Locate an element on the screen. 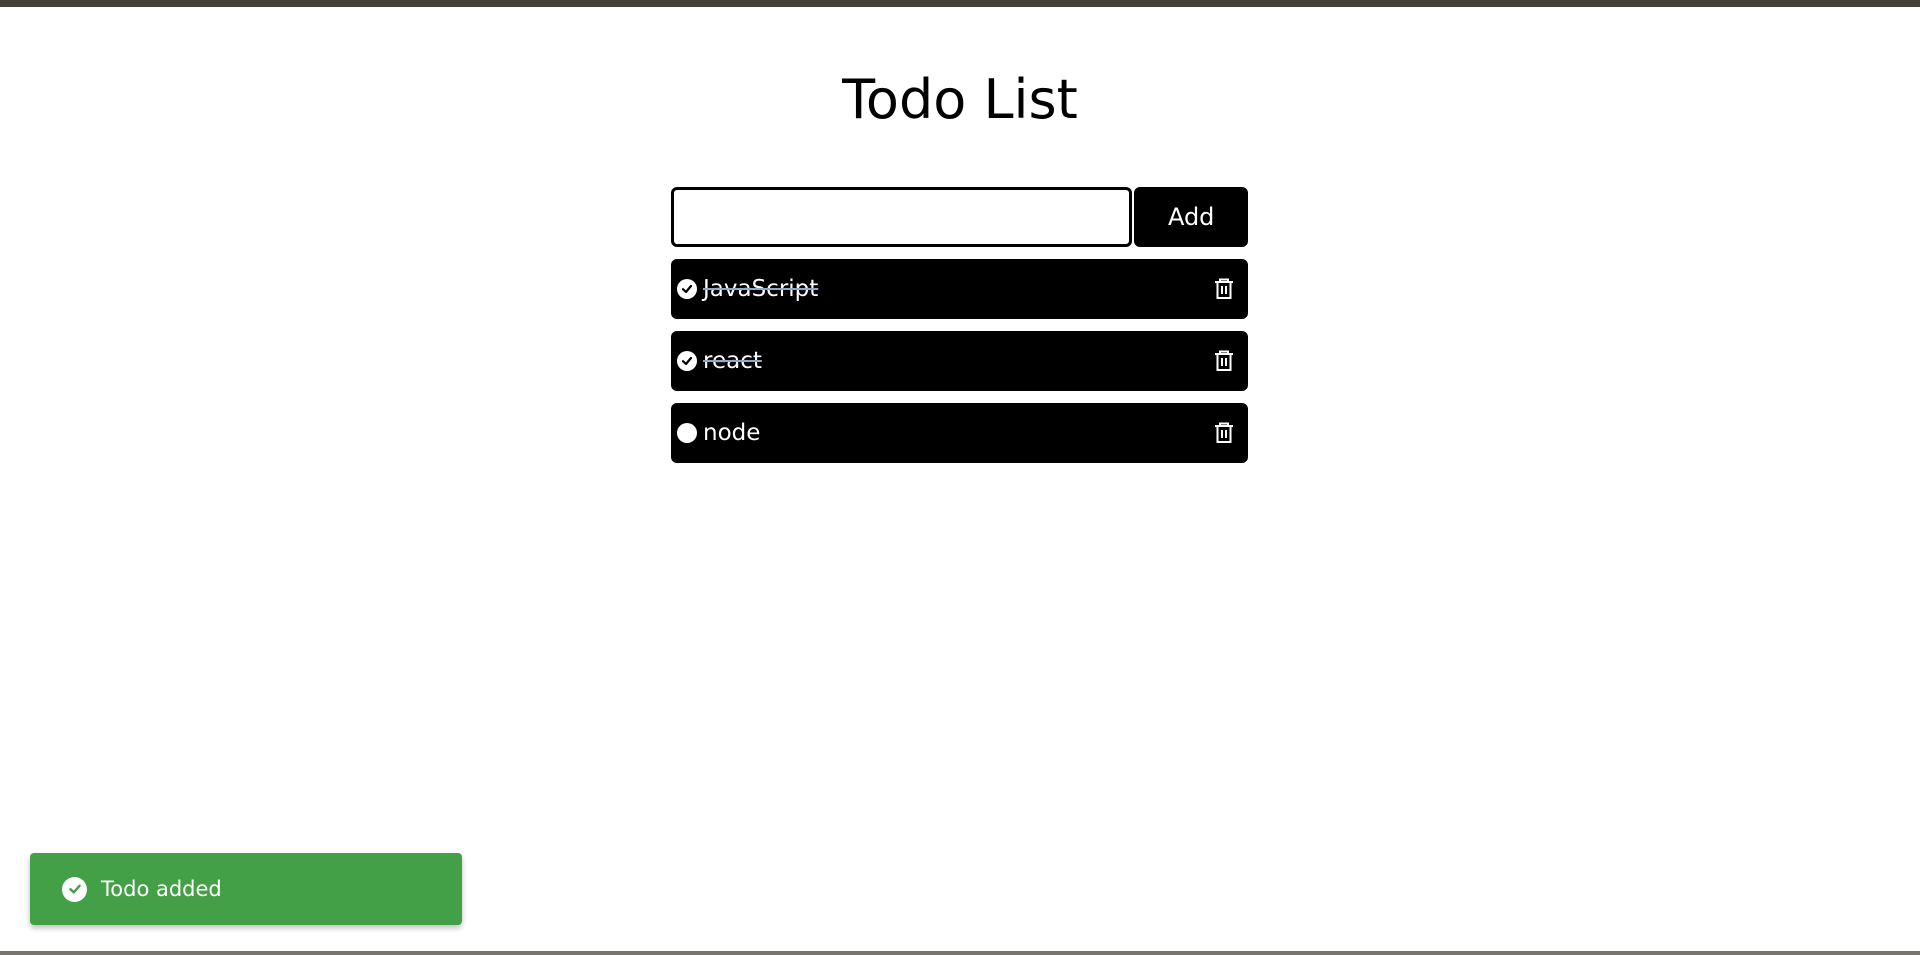  todo-input is located at coordinates (902, 217).